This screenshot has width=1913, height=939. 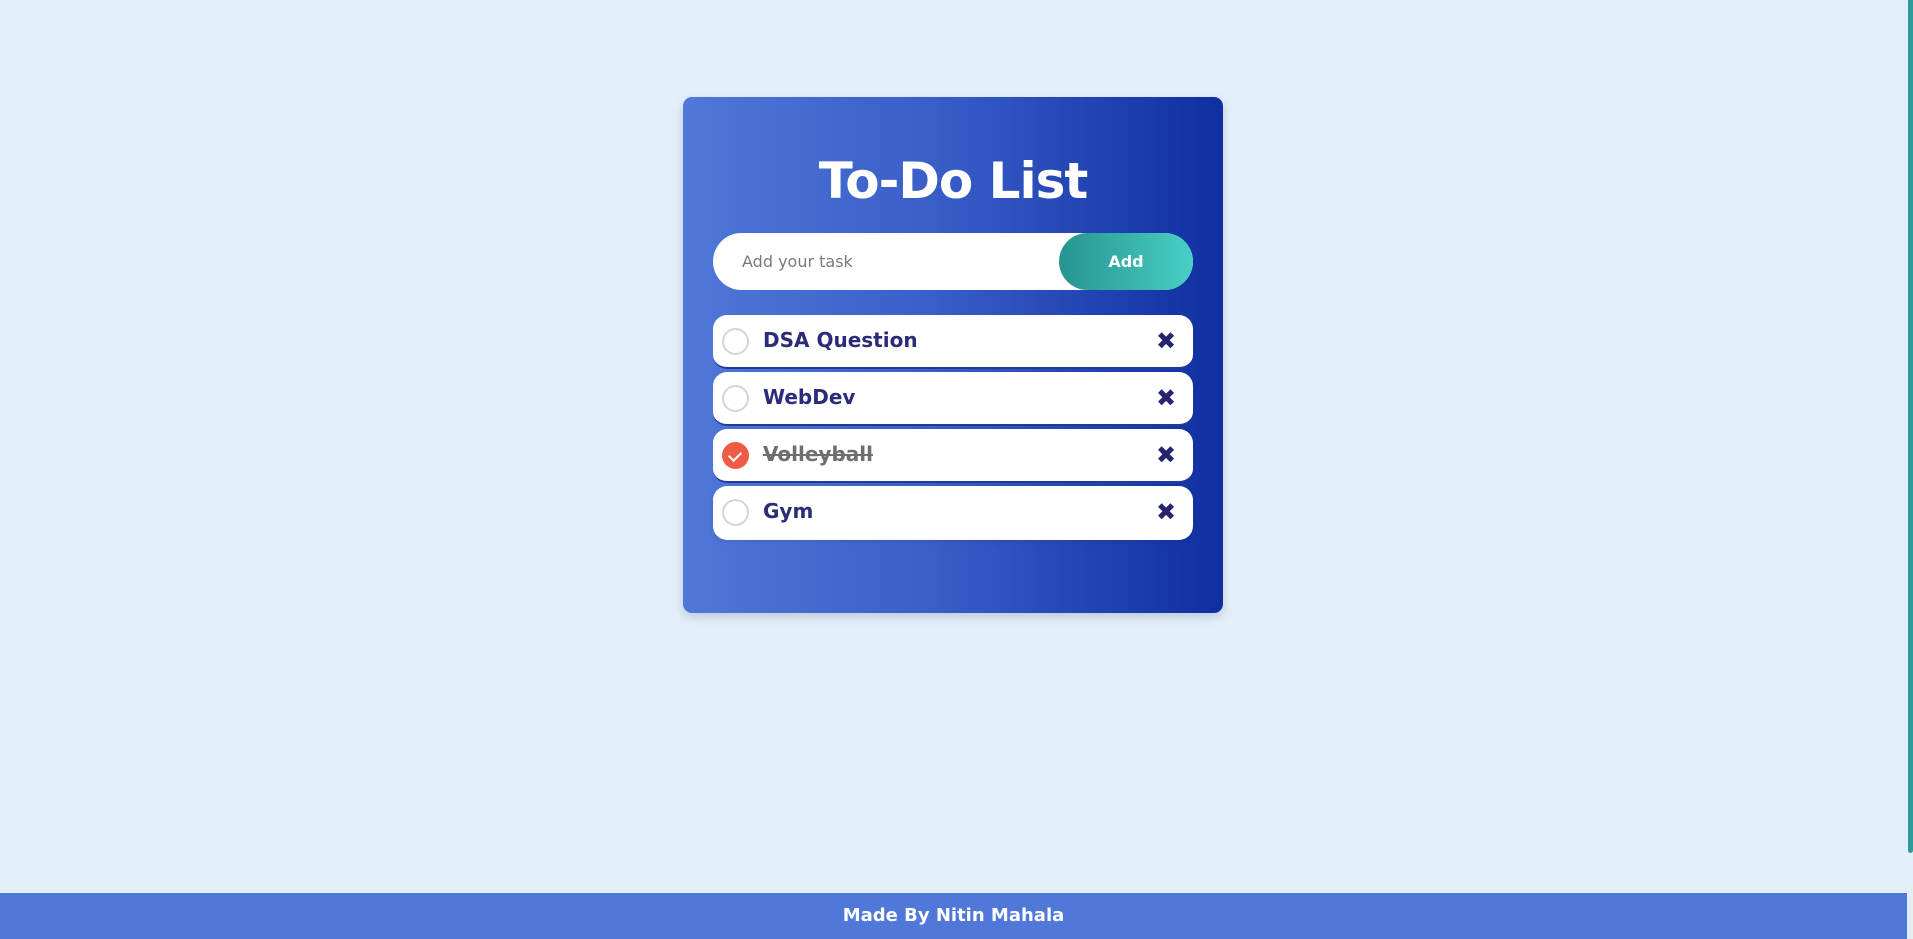 I want to click on task-label: WebDev, so click(x=809, y=397).